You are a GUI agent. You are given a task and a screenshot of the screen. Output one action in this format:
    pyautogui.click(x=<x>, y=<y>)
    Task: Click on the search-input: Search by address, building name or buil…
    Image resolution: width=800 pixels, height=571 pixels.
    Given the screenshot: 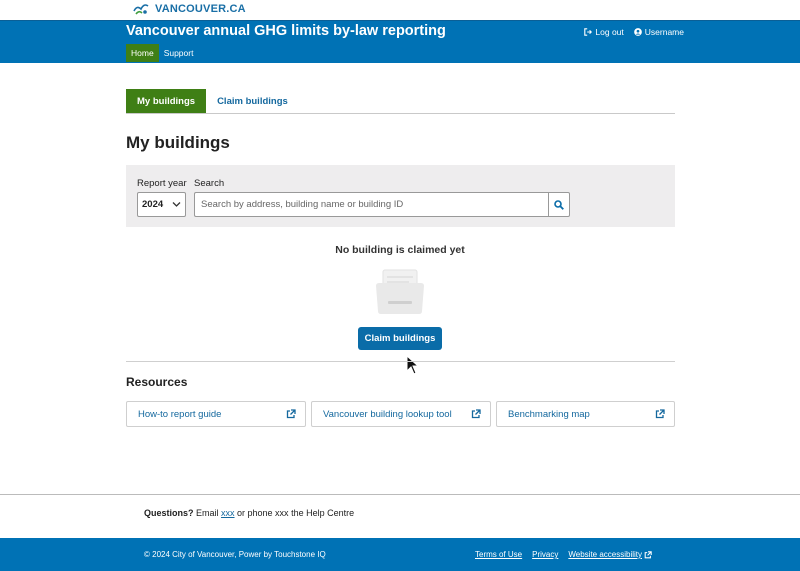 What is the action you would take?
    pyautogui.click(x=371, y=204)
    